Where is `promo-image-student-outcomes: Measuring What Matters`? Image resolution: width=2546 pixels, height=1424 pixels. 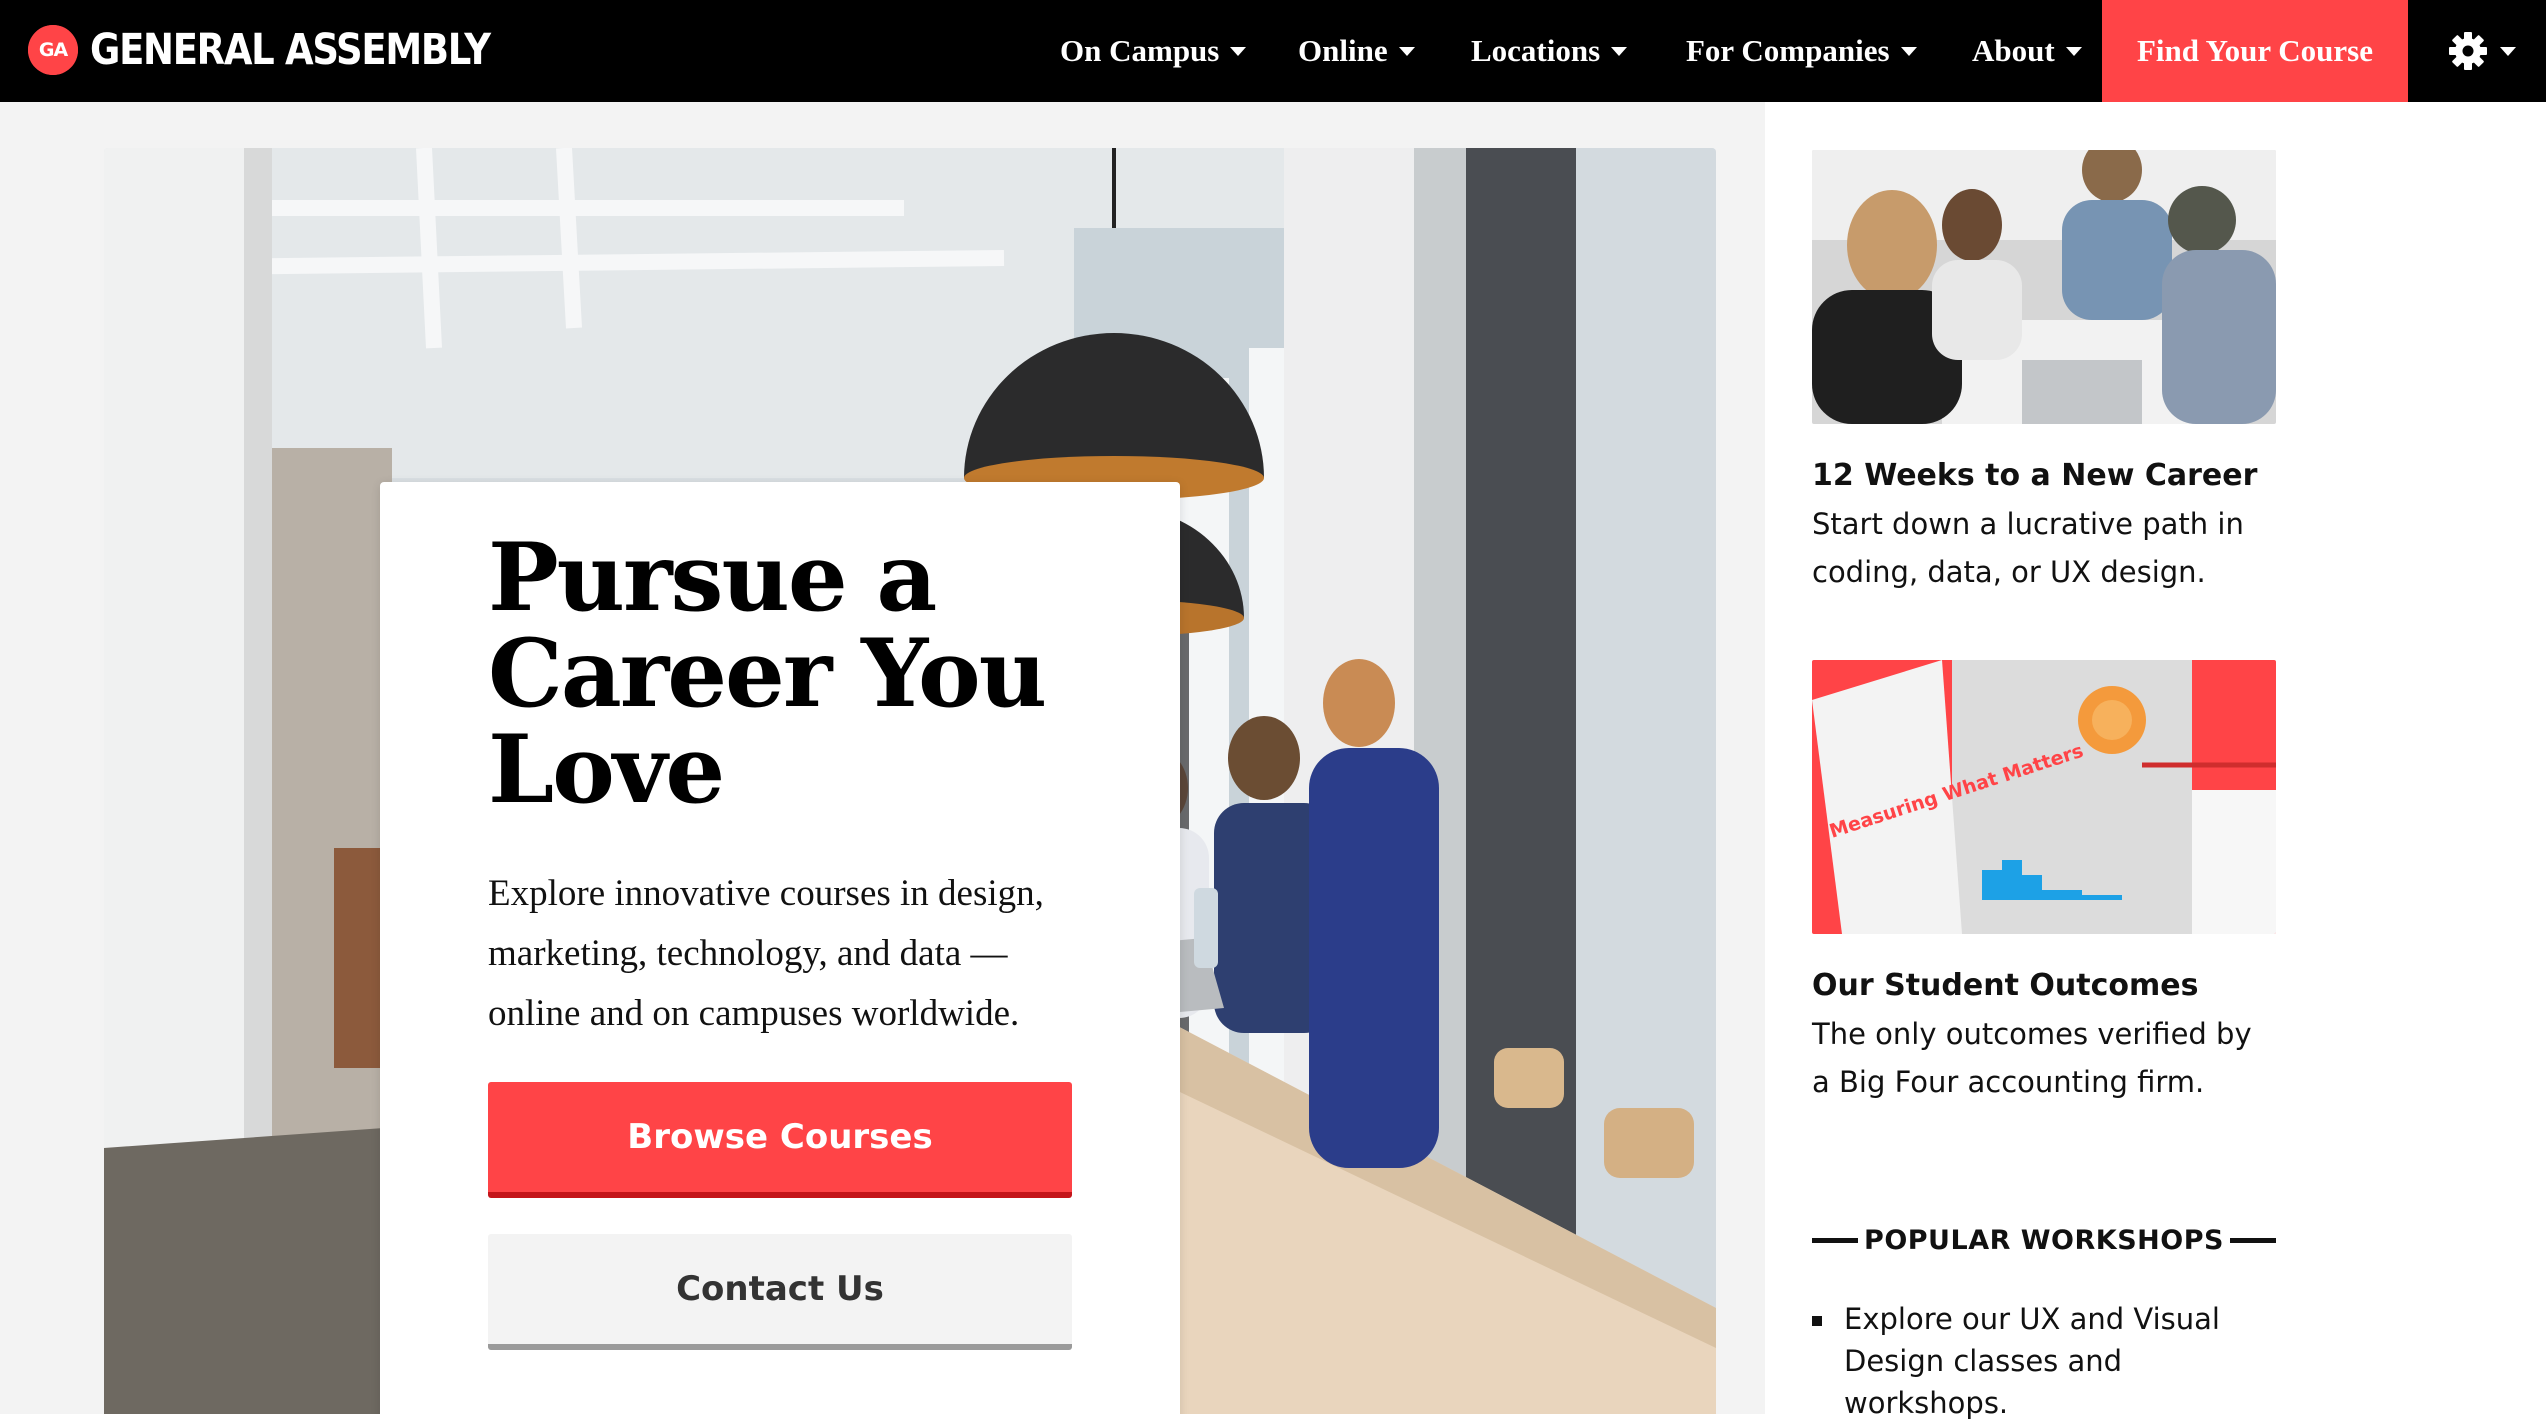 promo-image-student-outcomes: Measuring What Matters is located at coordinates (2044, 797).